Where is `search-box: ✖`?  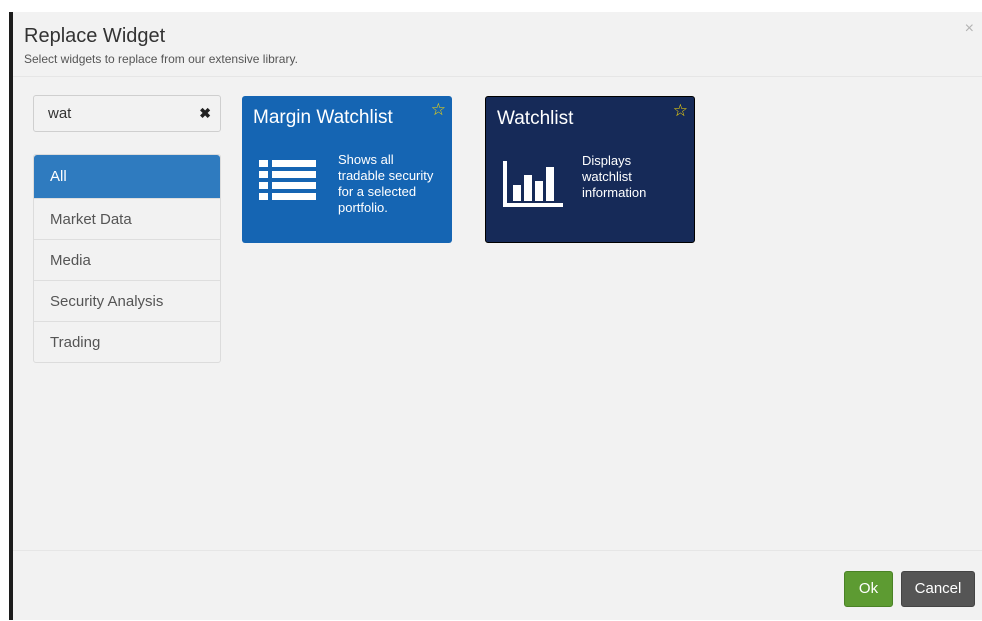
search-box: ✖ is located at coordinates (127, 113).